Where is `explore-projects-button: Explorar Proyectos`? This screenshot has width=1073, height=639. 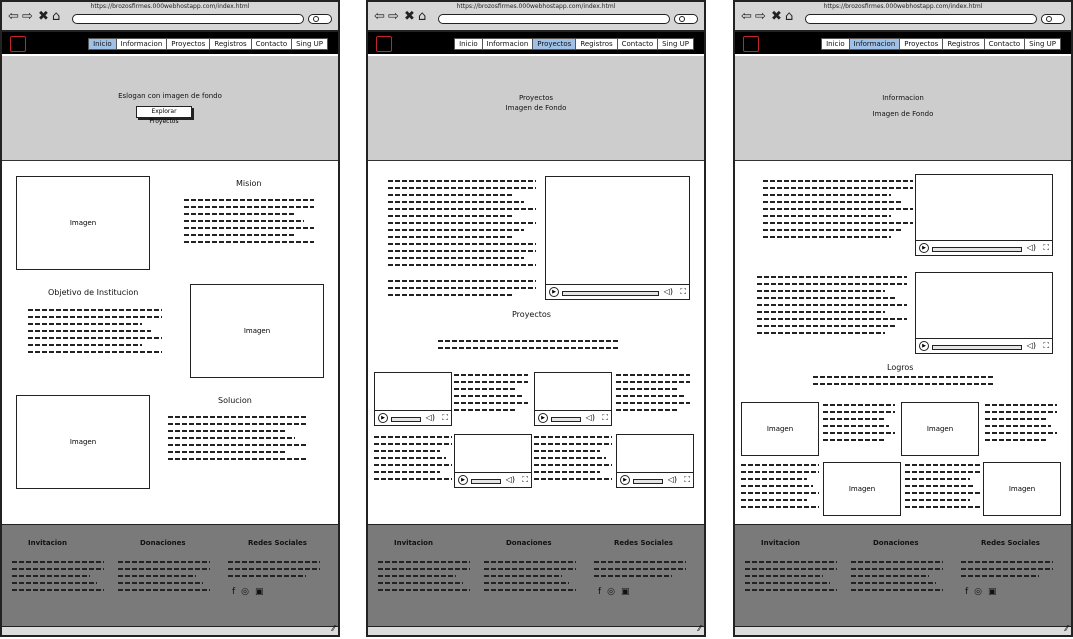
explore-projects-button: Explorar Proyectos is located at coordinates (164, 115).